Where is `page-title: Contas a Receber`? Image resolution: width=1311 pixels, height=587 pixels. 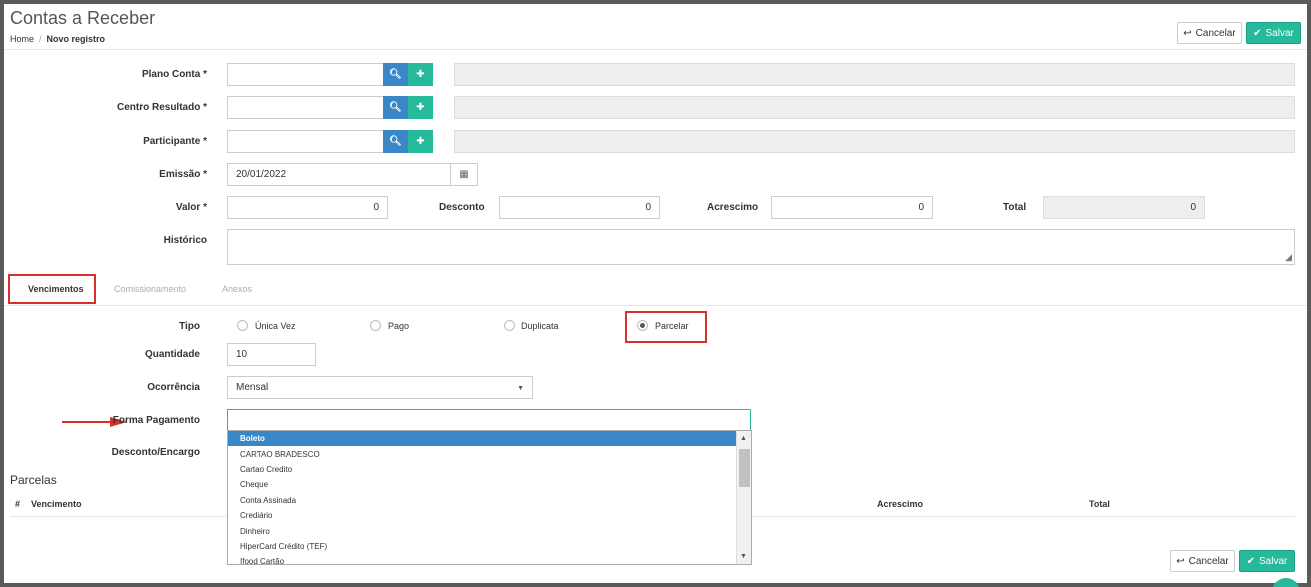 page-title: Contas a Receber is located at coordinates (83, 18).